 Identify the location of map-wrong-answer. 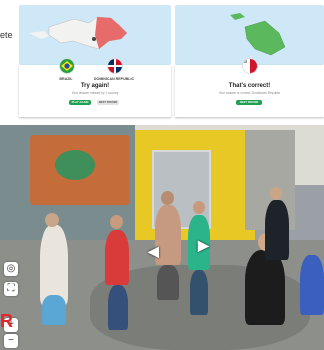
(95, 35).